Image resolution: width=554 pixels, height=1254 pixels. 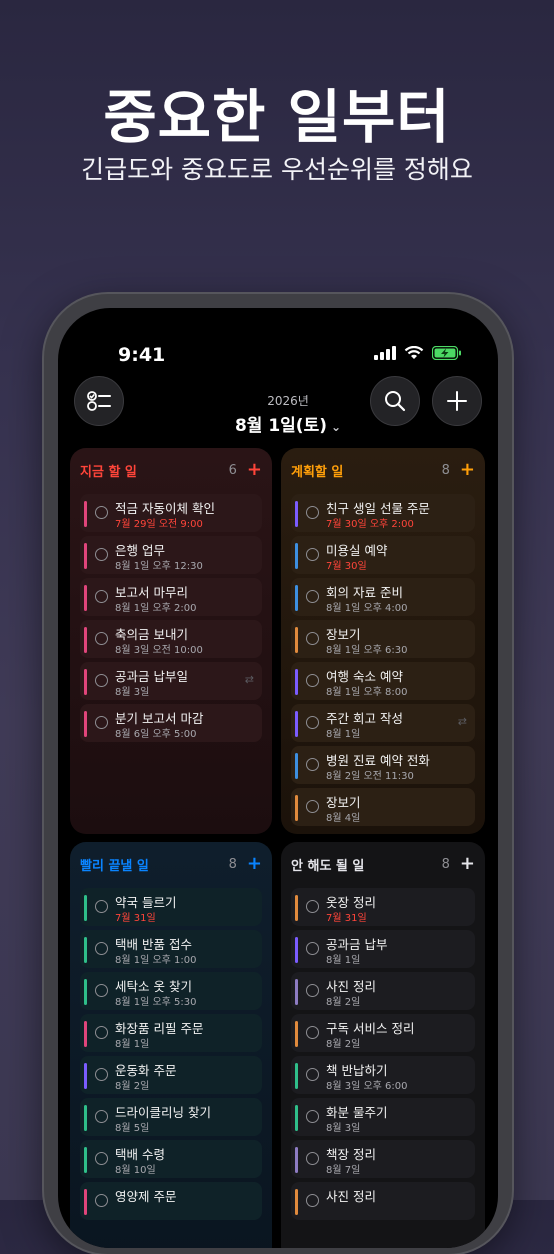 I want to click on task-row: 장보기 8월 4일, so click(x=383, y=807).